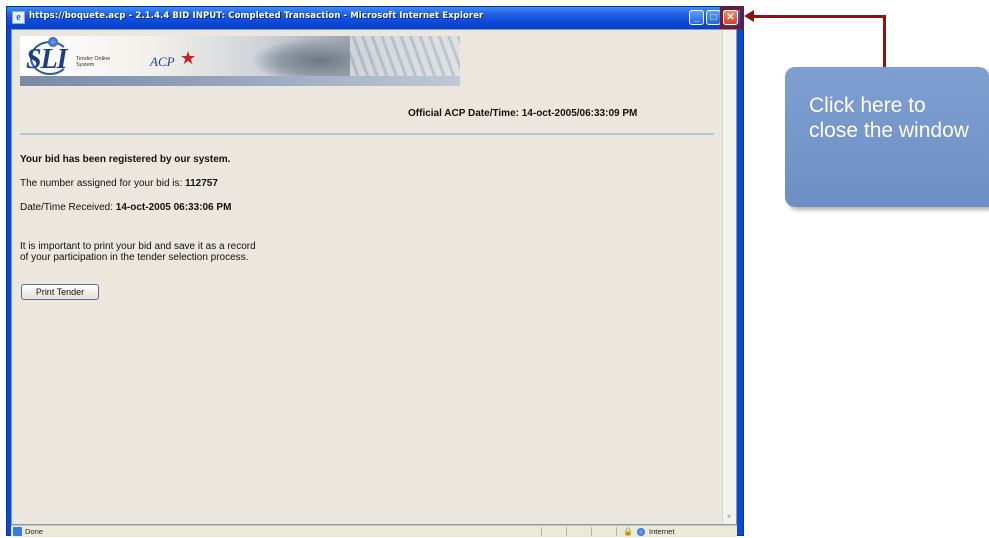 This screenshot has height=538, width=989. What do you see at coordinates (162, 61) in the screenshot?
I see `acp-logo: ACP` at bounding box center [162, 61].